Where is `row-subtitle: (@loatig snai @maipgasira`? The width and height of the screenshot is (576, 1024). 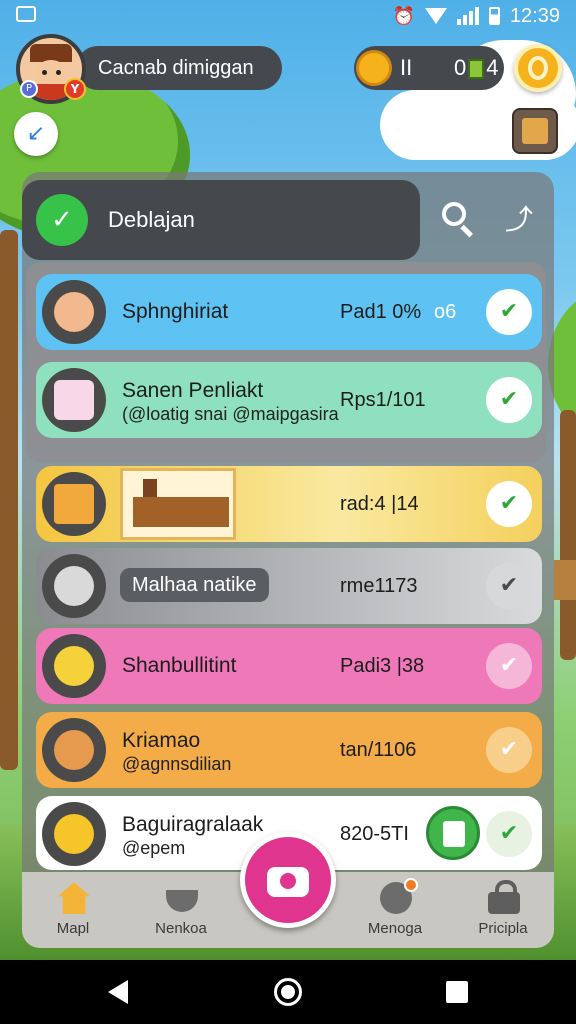 row-subtitle: (@loatig snai @maipgasira is located at coordinates (230, 414).